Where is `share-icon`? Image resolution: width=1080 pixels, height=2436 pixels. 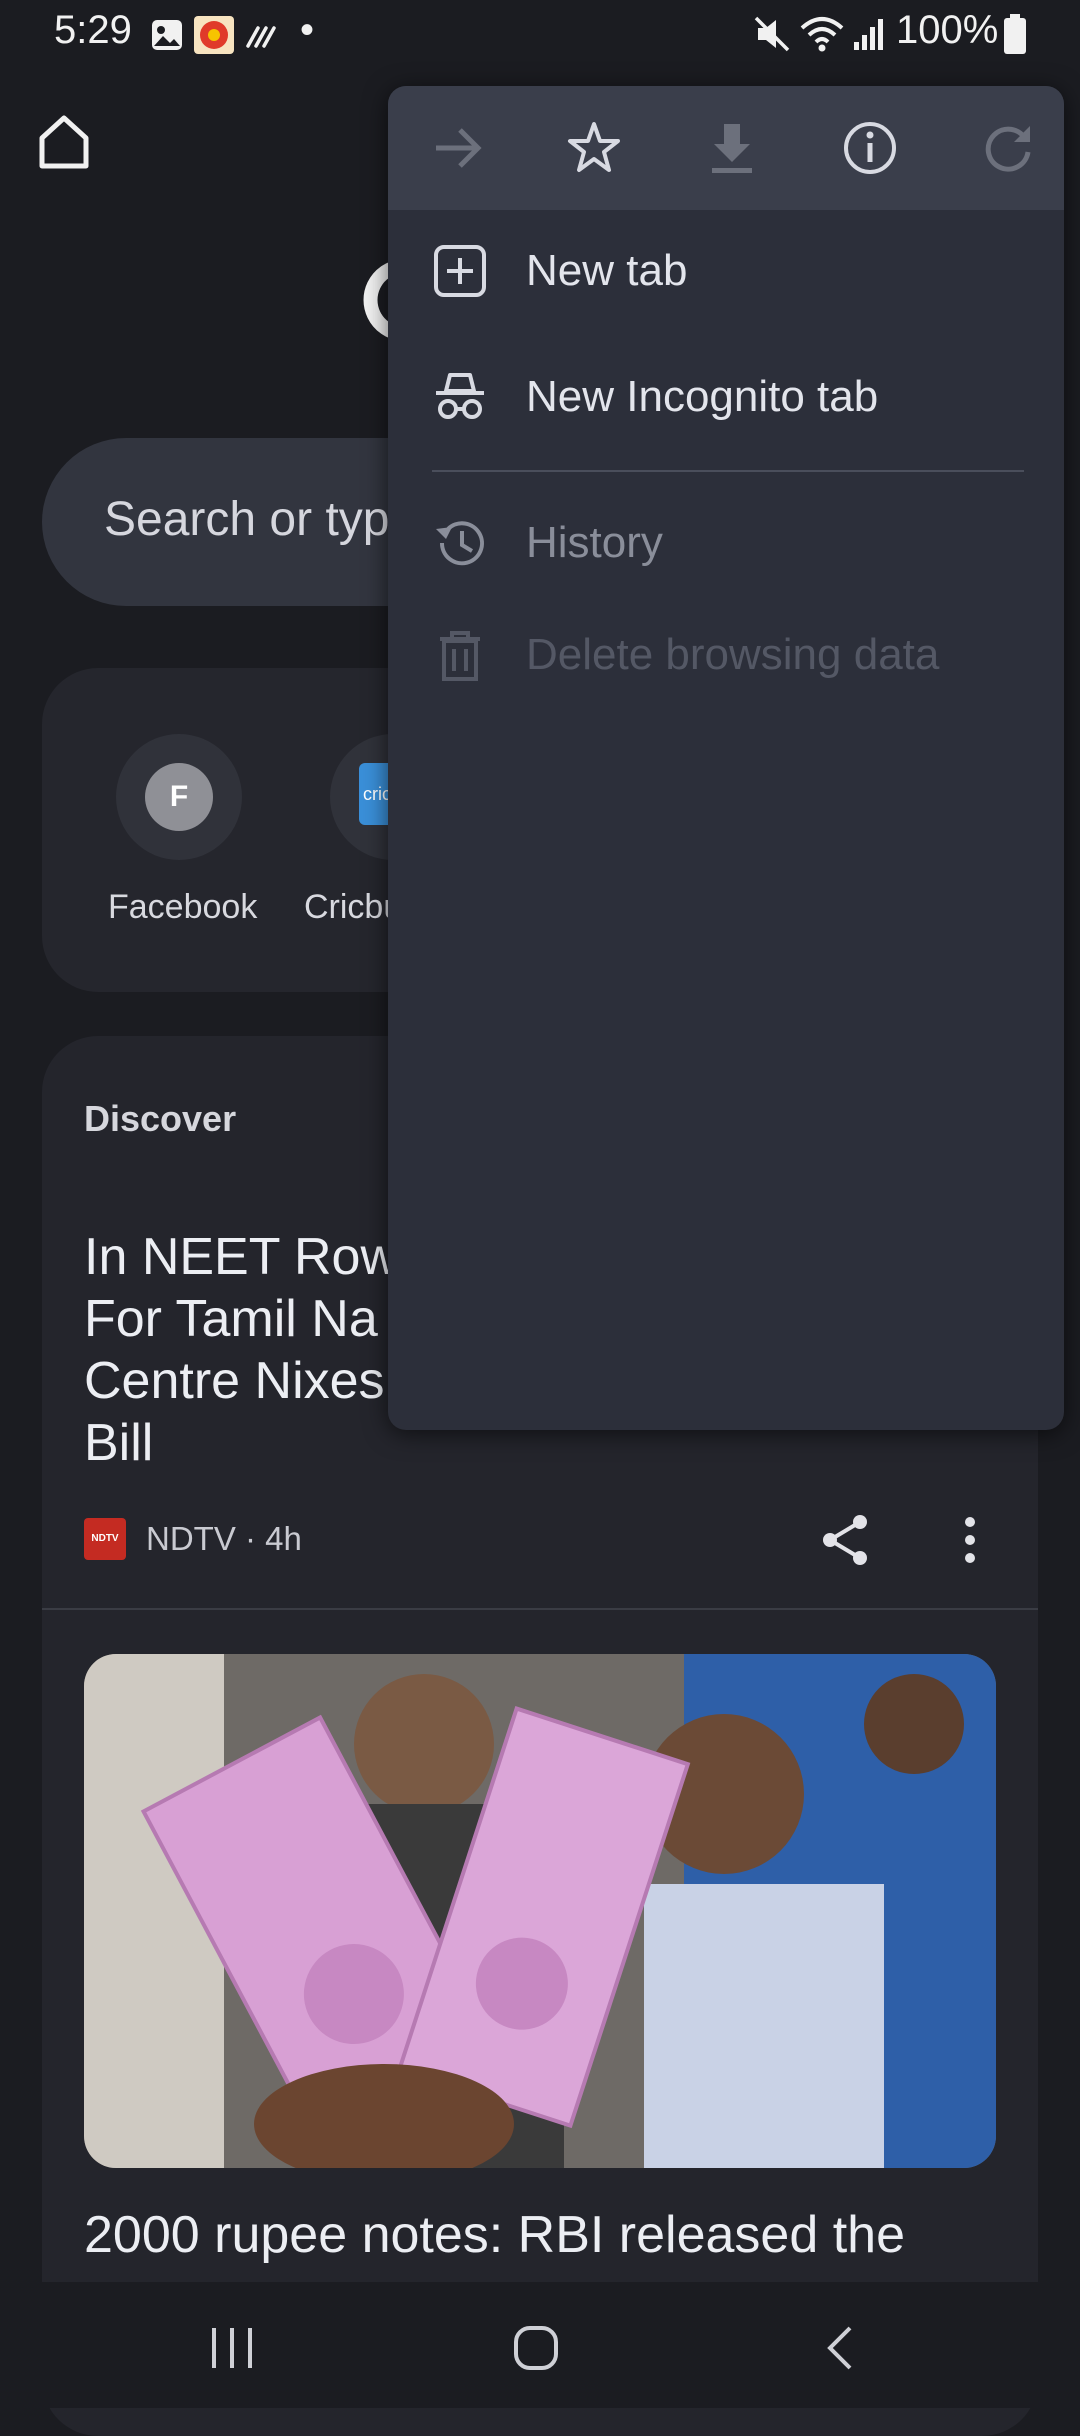
share-icon is located at coordinates (845, 1540).